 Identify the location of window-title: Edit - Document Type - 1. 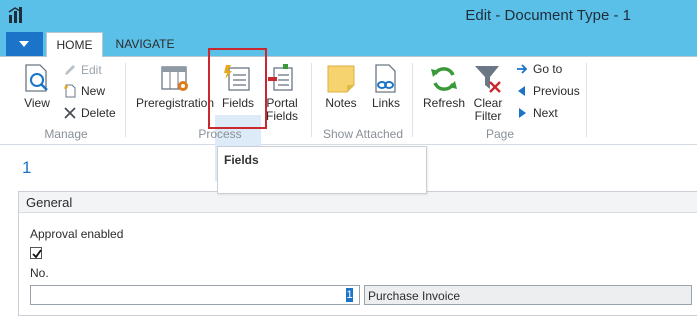
(548, 15).